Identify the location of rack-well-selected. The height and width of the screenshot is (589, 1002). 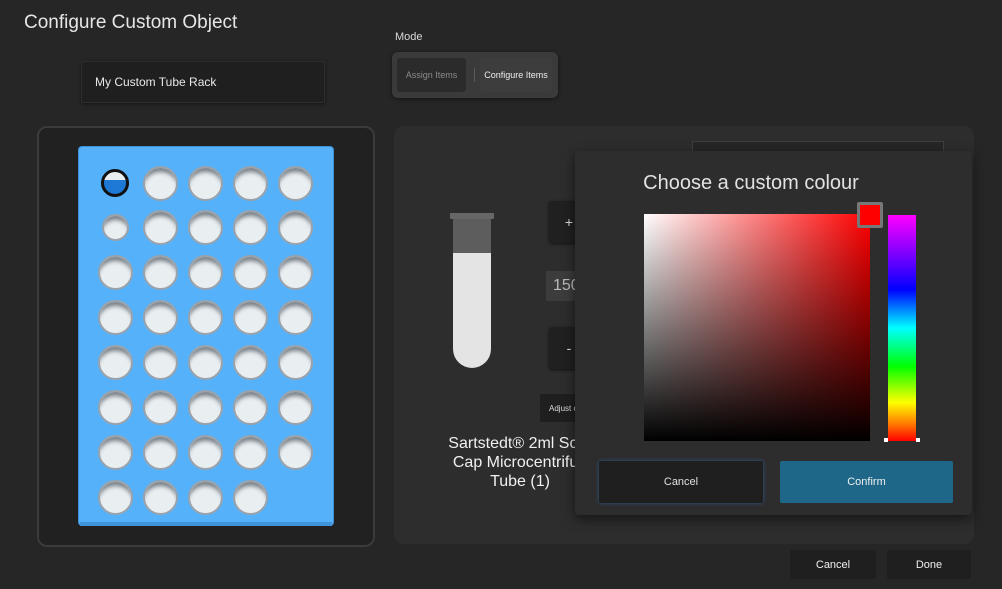
(115, 183).